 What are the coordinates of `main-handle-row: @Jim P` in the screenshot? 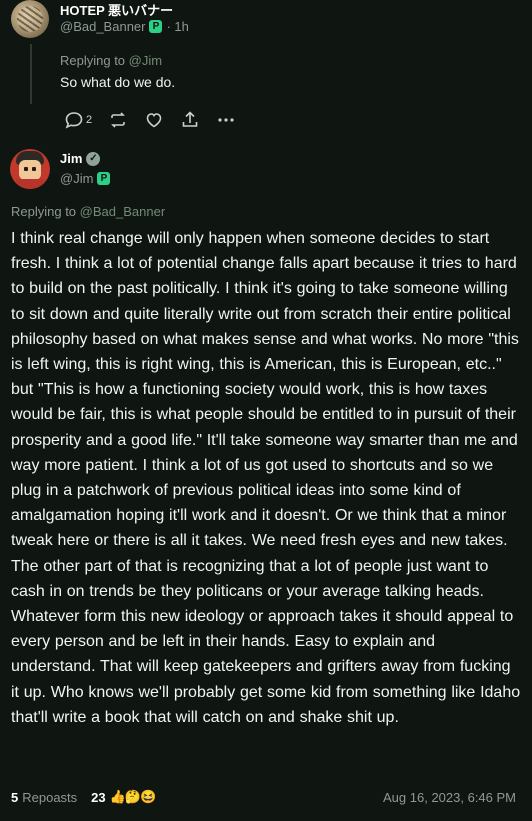 It's located at (85, 178).